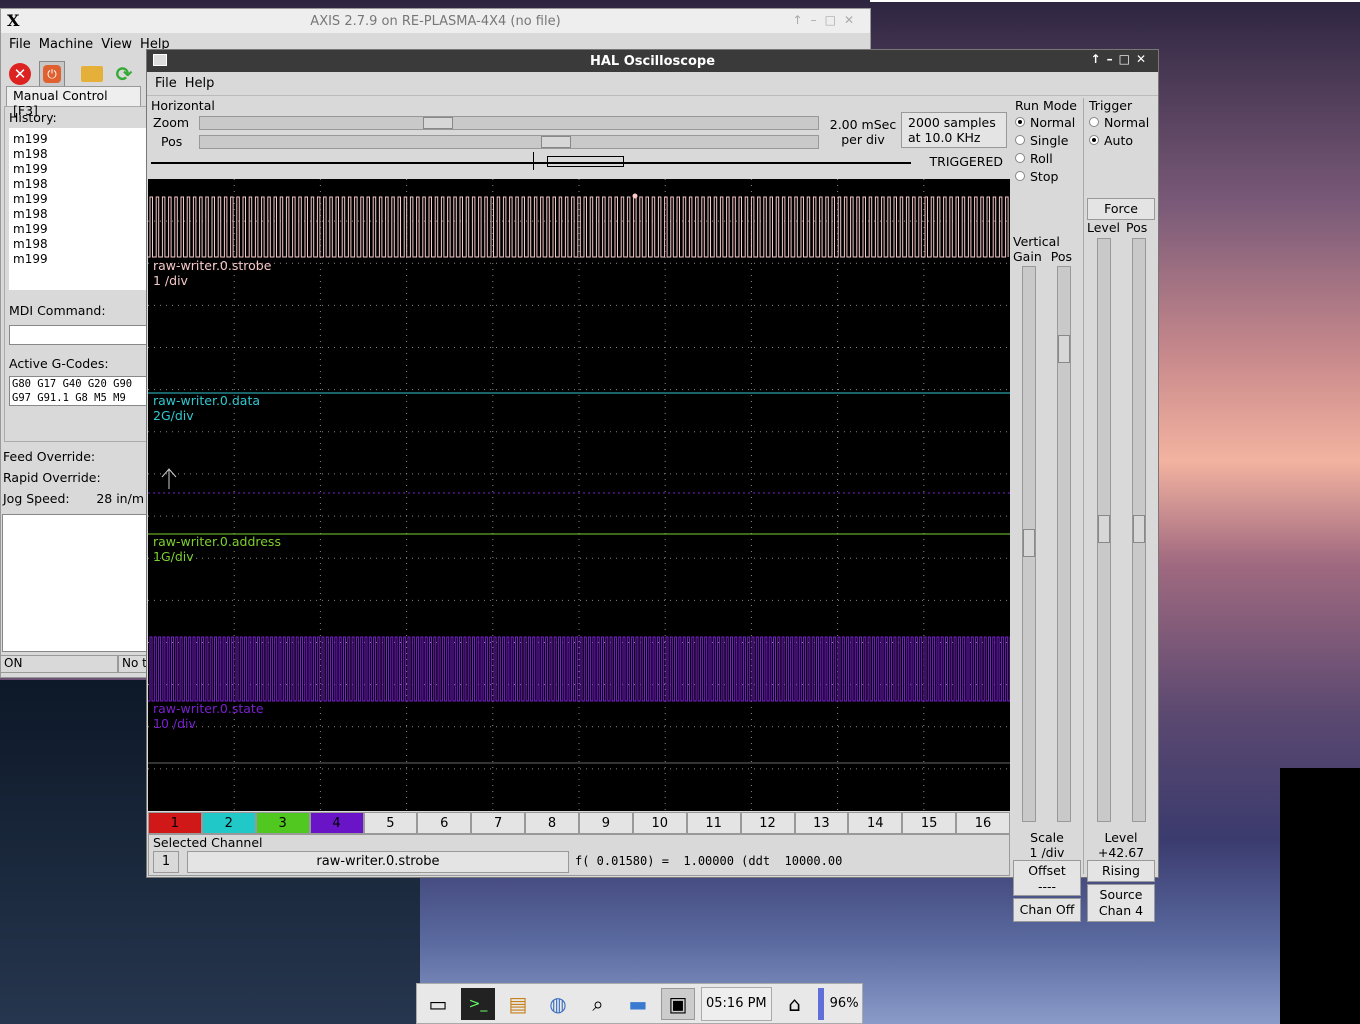  What do you see at coordinates (208, 842) in the screenshot?
I see `selected-channel-label: Selected Channel` at bounding box center [208, 842].